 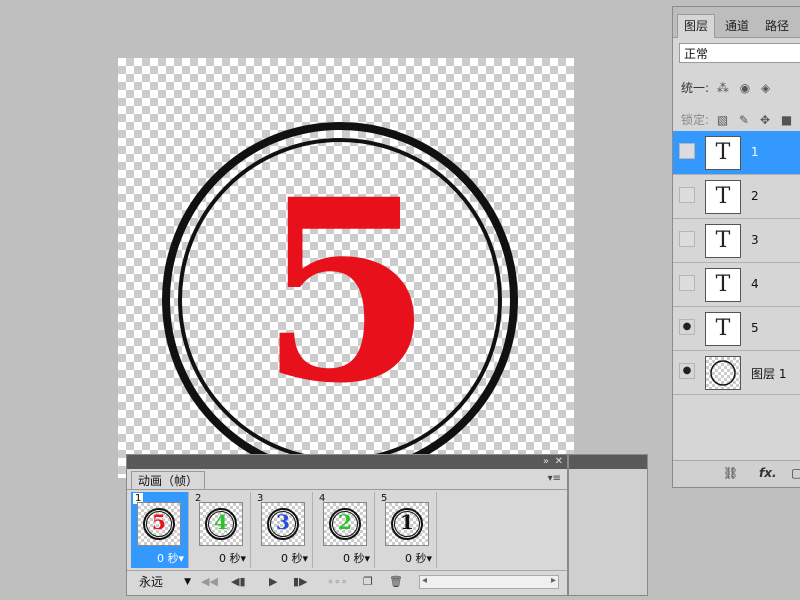 What do you see at coordinates (151, 582) in the screenshot?
I see `loop-option: 永远` at bounding box center [151, 582].